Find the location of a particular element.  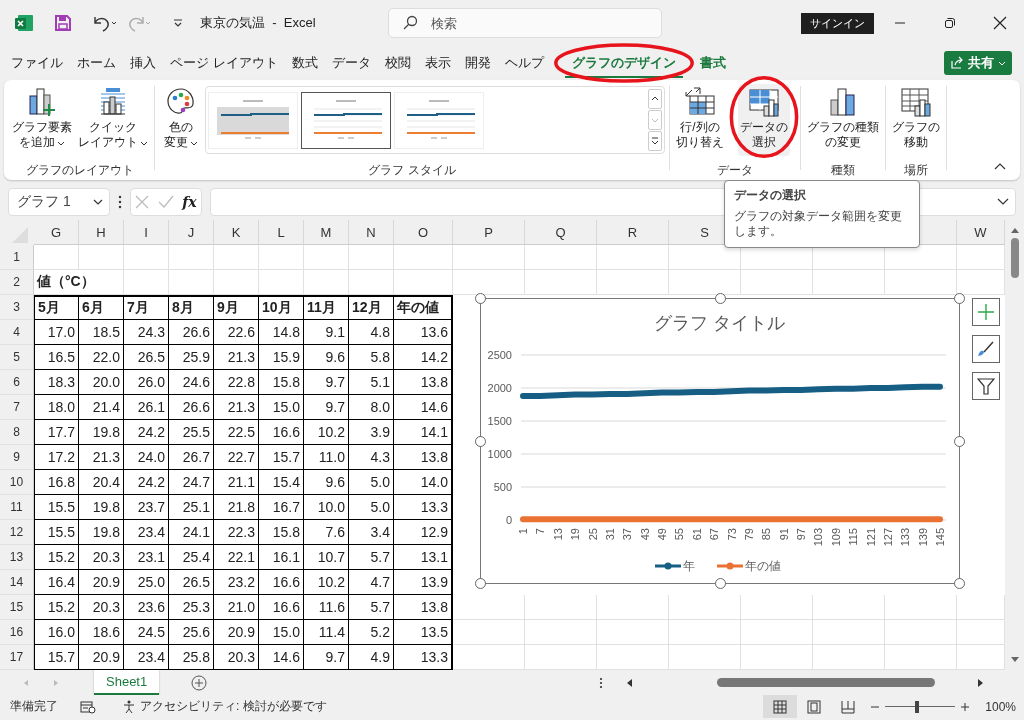

column-header: M is located at coordinates (326, 232).